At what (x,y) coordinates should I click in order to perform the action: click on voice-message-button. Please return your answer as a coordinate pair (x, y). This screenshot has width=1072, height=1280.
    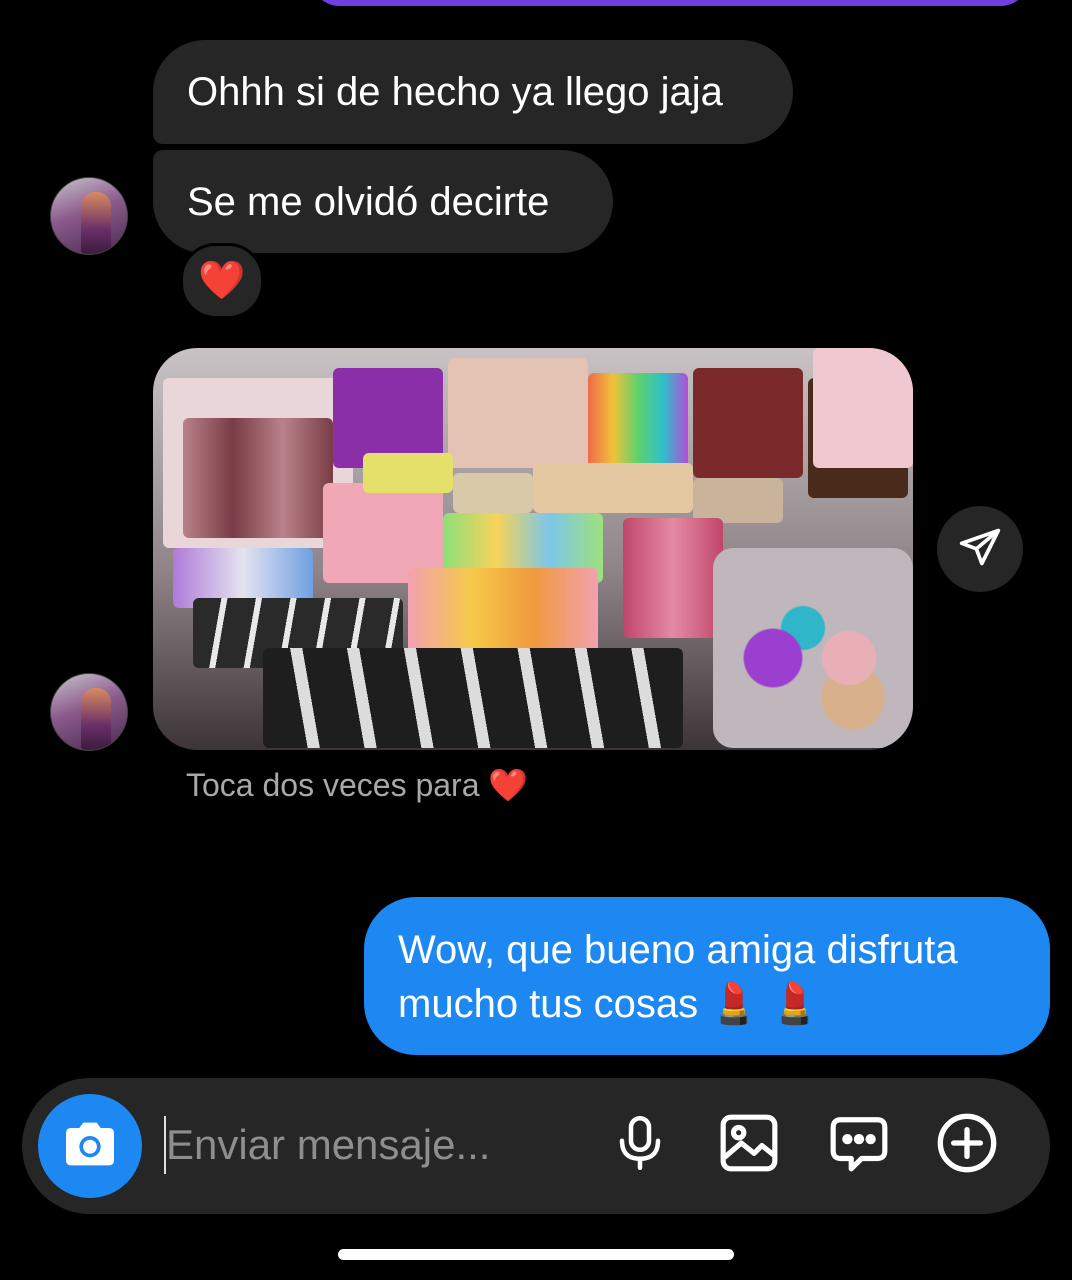
    Looking at the image, I should click on (640, 1145).